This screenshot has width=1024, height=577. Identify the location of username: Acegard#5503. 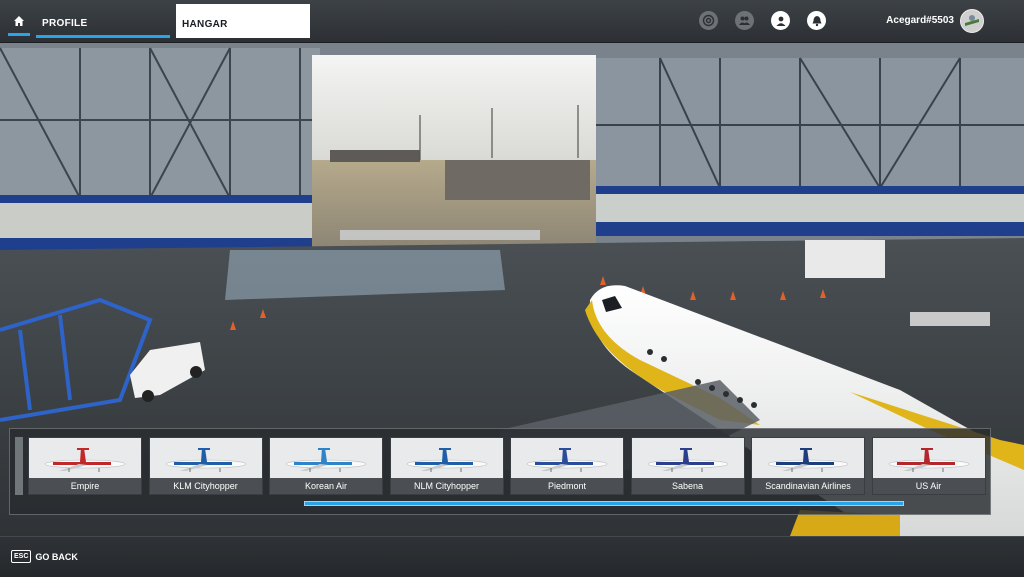
(920, 20).